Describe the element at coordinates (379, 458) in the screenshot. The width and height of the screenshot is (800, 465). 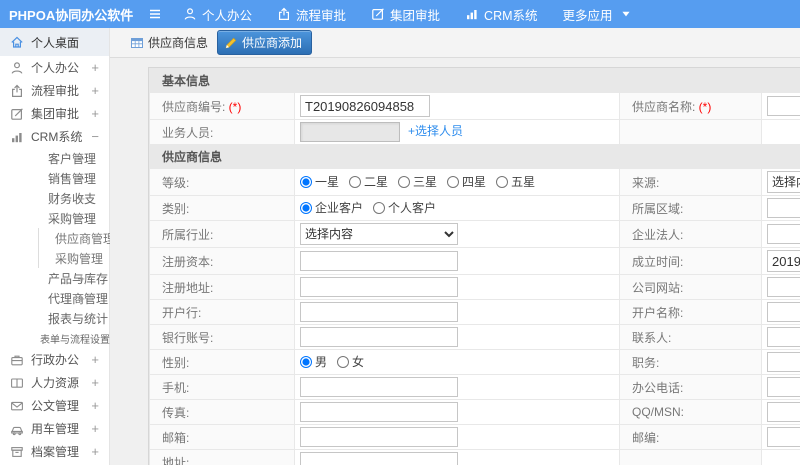
I see `address-input` at that location.